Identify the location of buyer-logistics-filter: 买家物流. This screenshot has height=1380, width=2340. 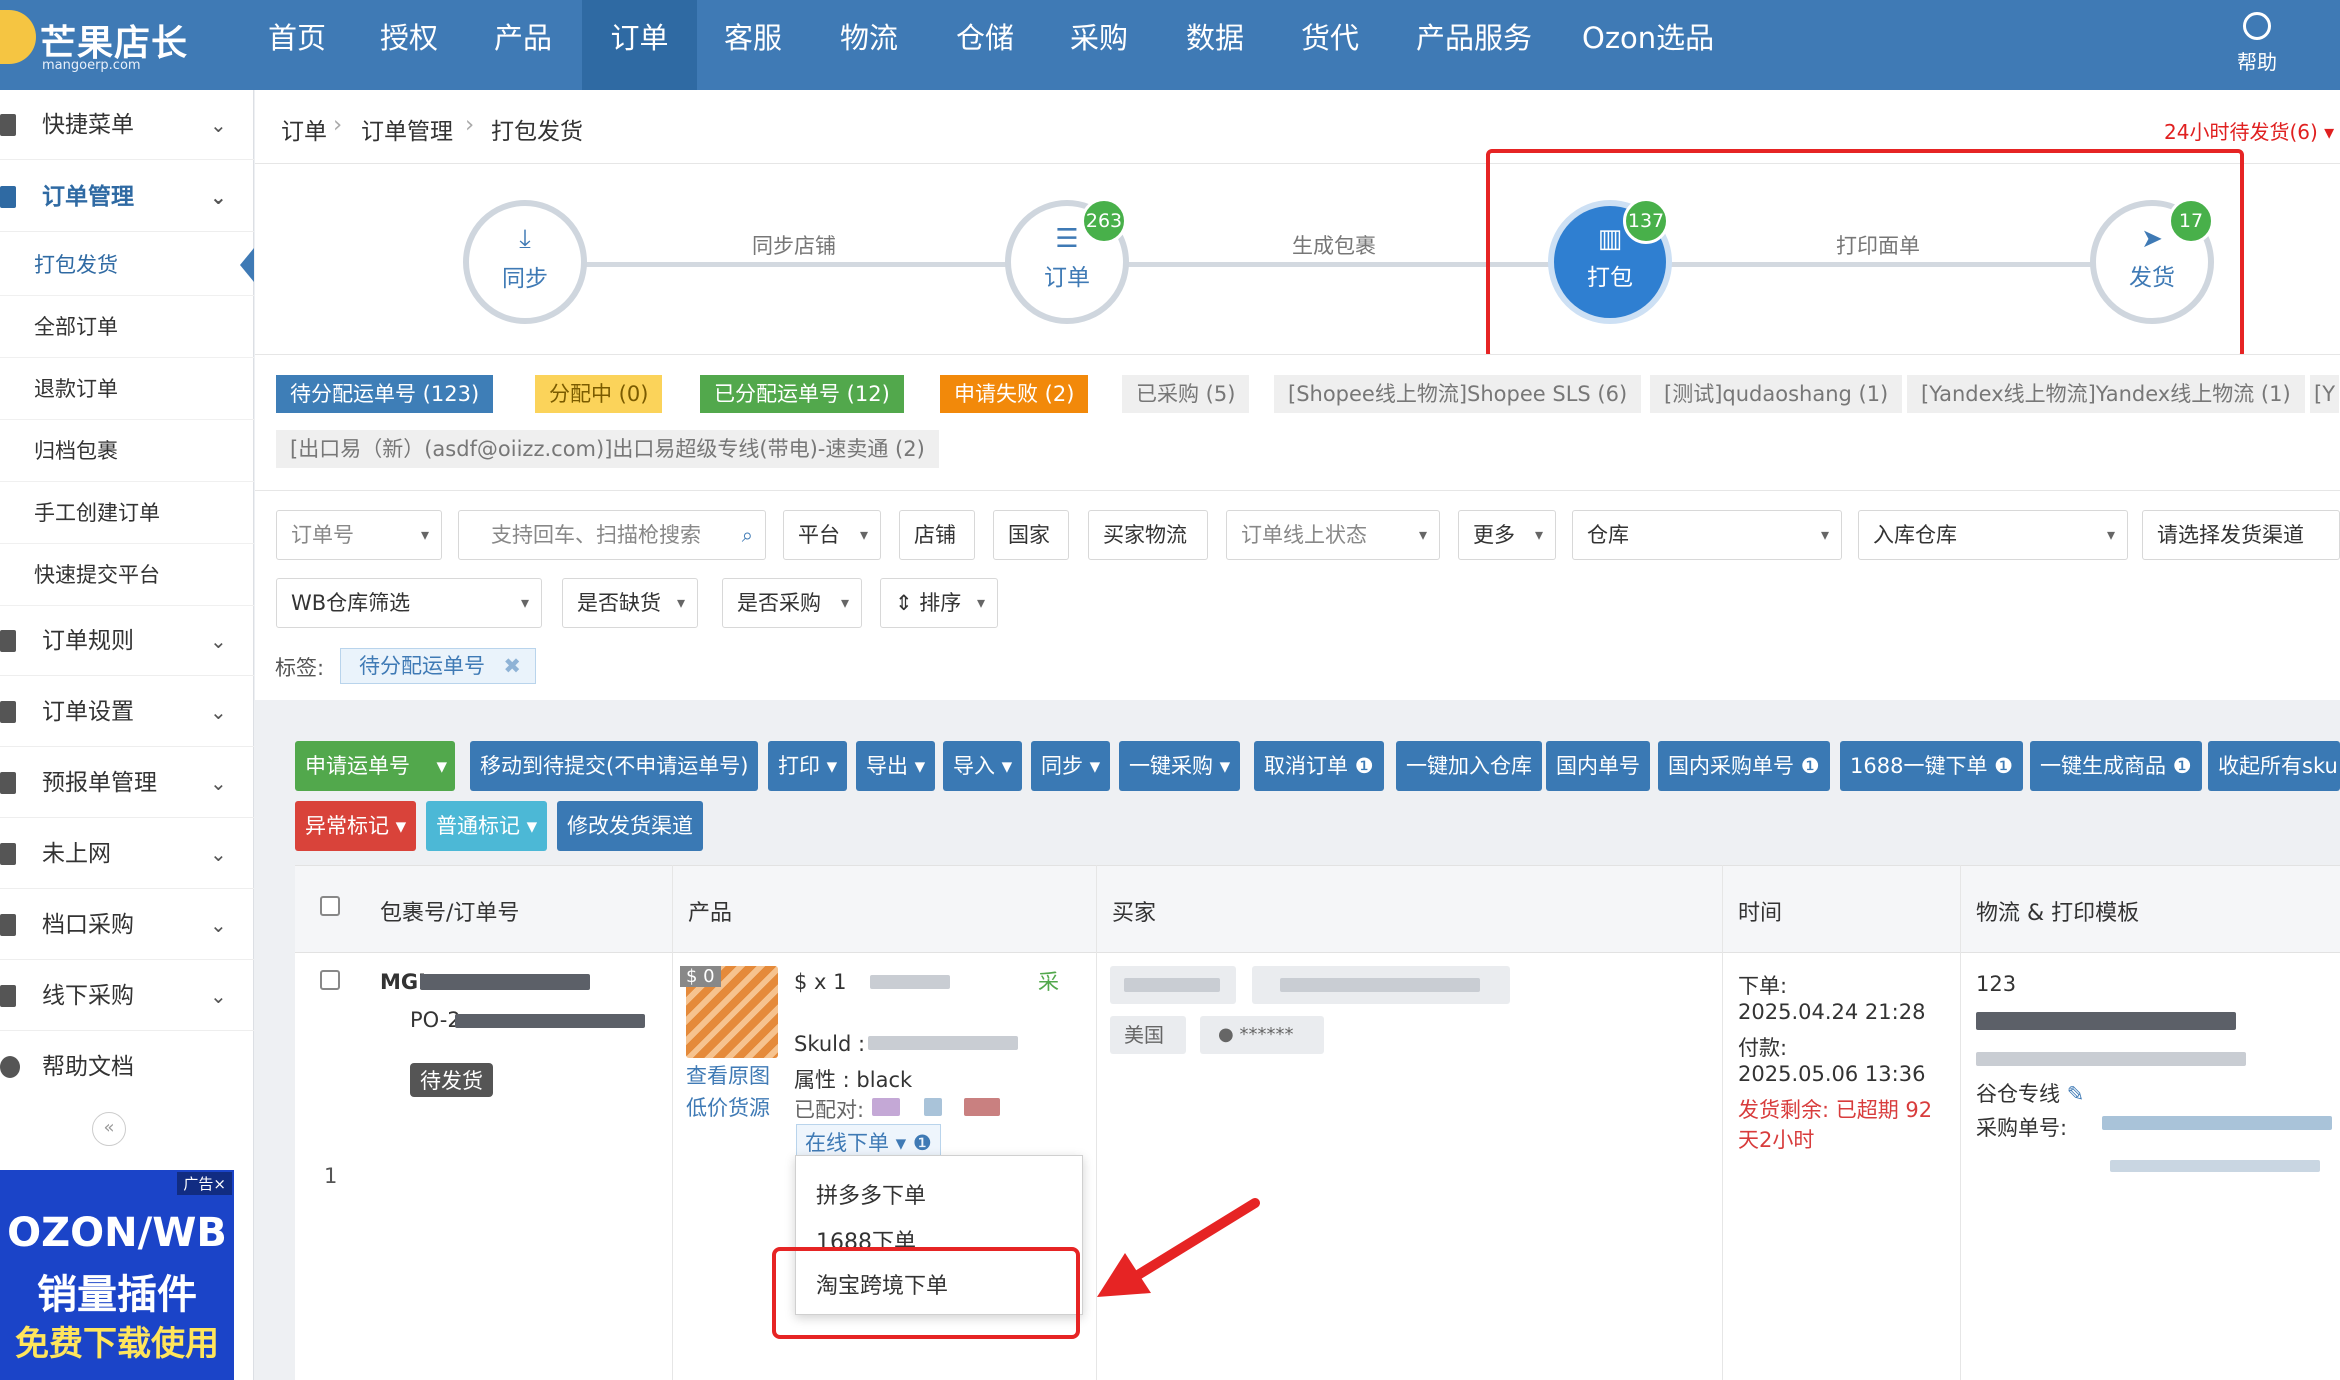
(1148, 535).